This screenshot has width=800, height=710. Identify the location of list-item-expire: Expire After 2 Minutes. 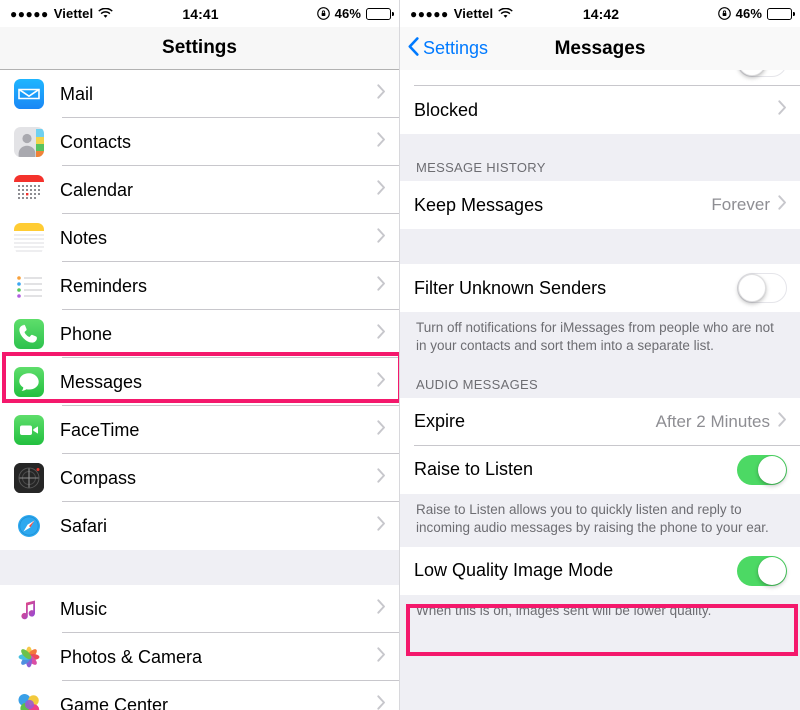
(600, 421).